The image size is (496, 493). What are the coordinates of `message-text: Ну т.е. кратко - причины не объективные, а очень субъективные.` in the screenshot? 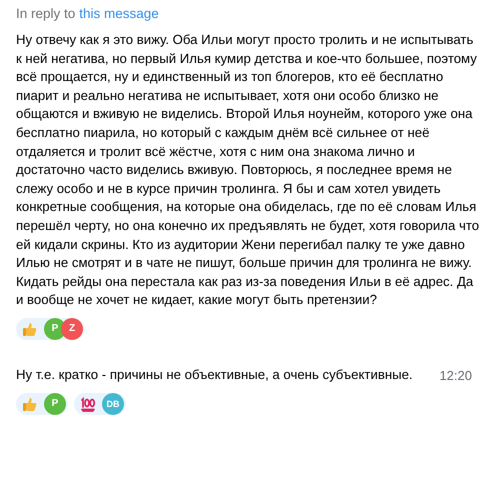 It's located at (215, 375).